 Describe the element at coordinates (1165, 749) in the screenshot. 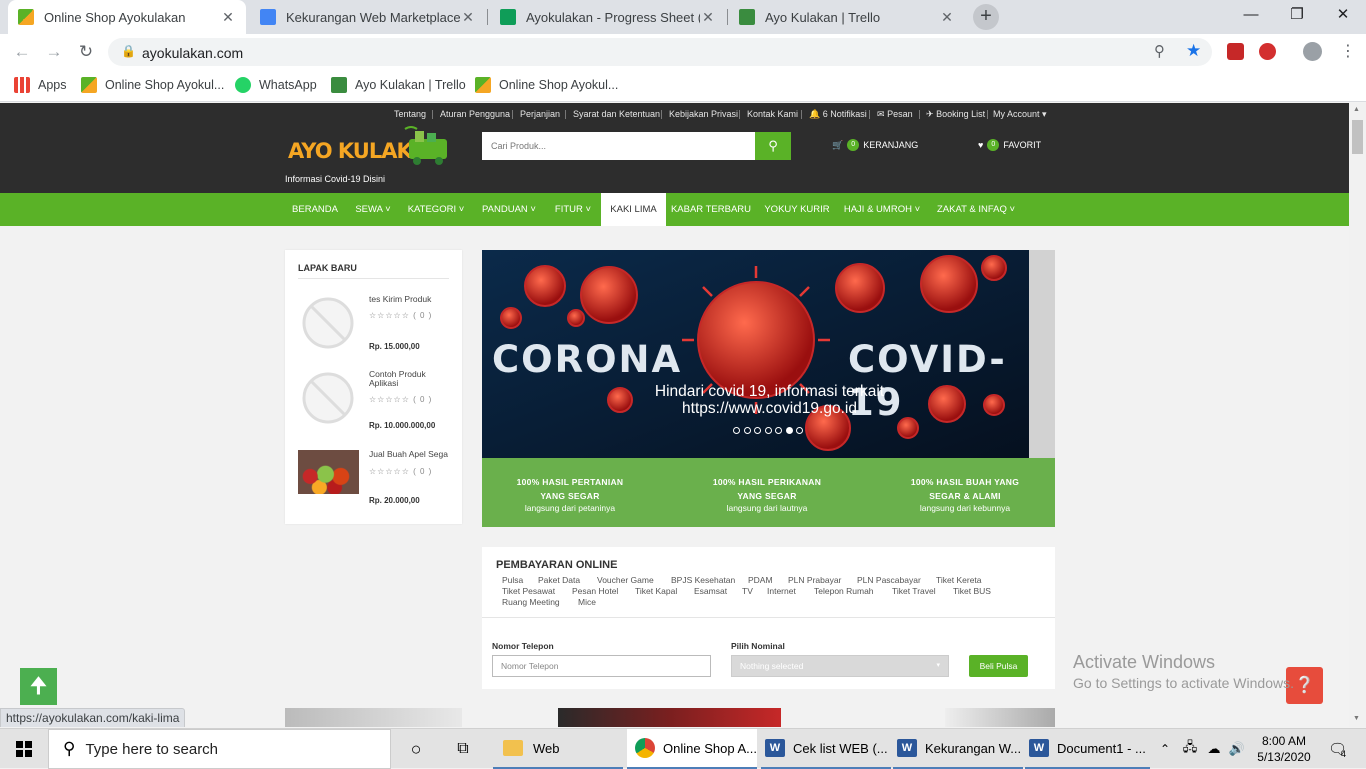

I see `tray-chevron-up-icon: ⌃` at that location.